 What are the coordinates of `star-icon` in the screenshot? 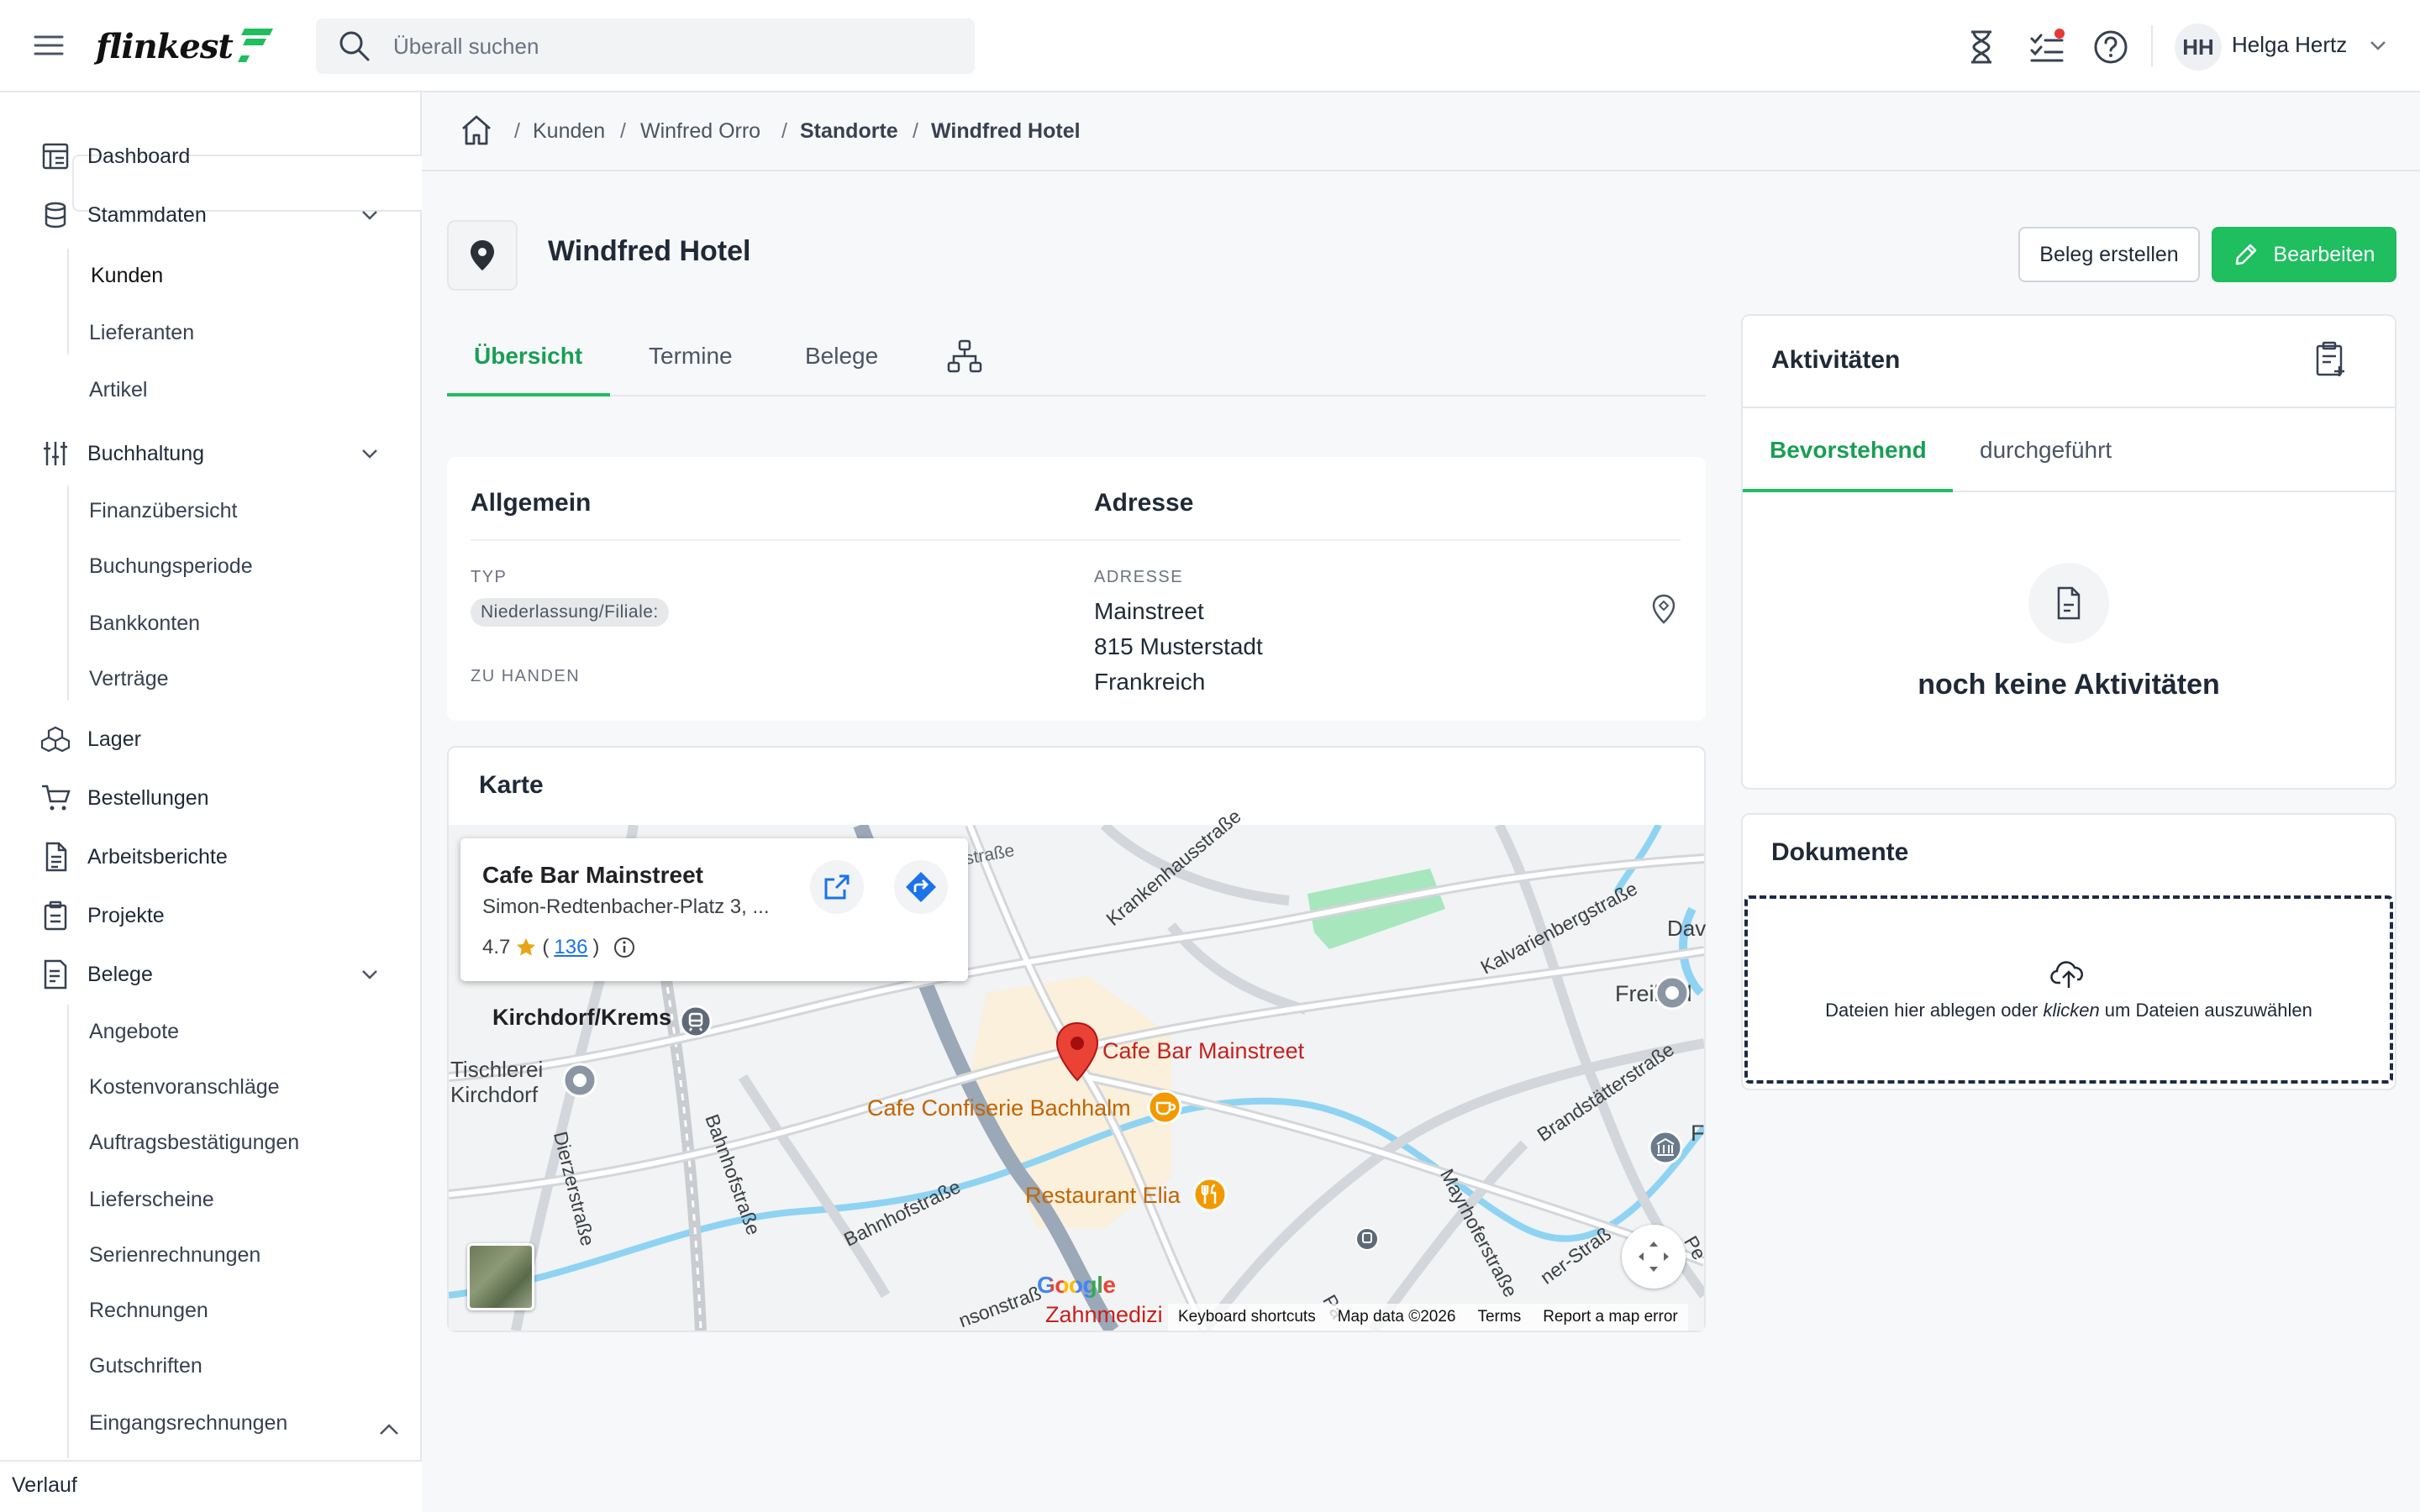 It's located at (526, 947).